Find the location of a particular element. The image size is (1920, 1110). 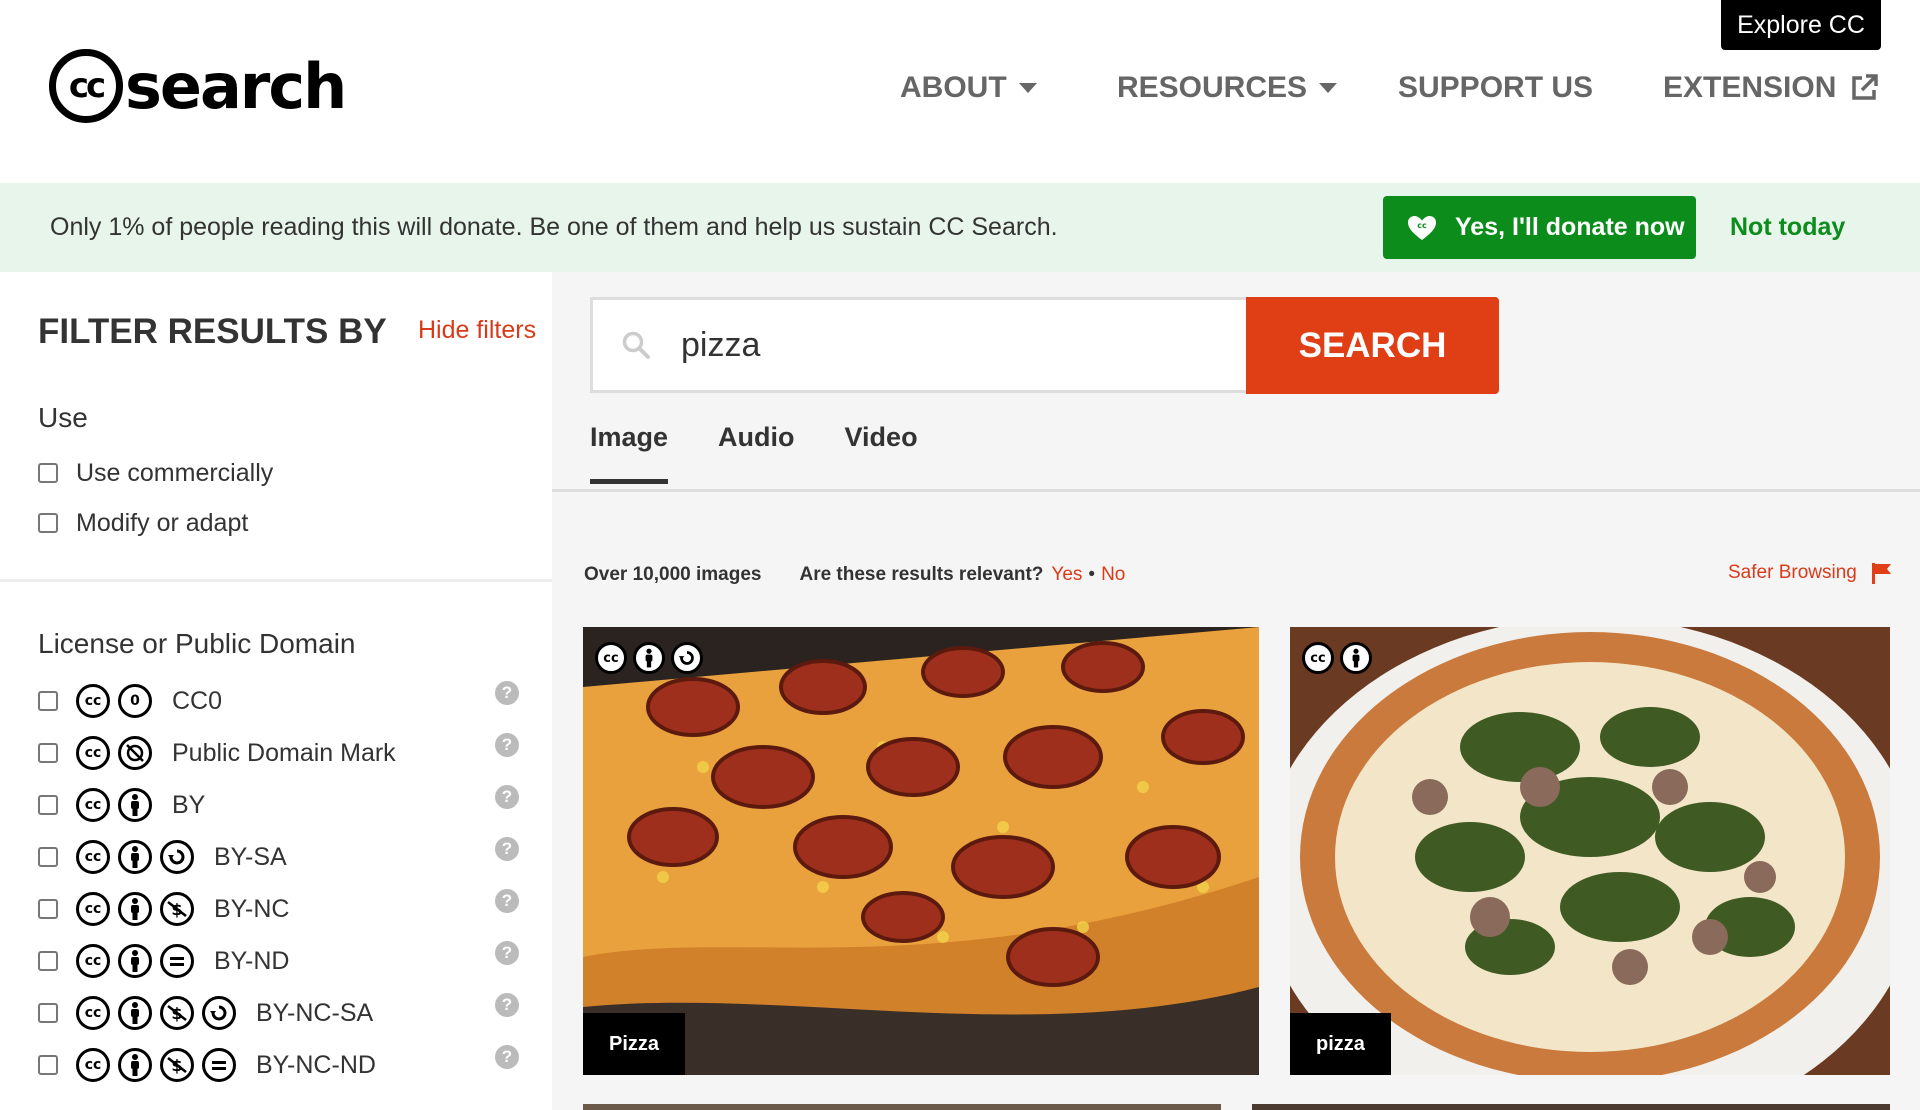

filter-label: BY-SA is located at coordinates (250, 856).